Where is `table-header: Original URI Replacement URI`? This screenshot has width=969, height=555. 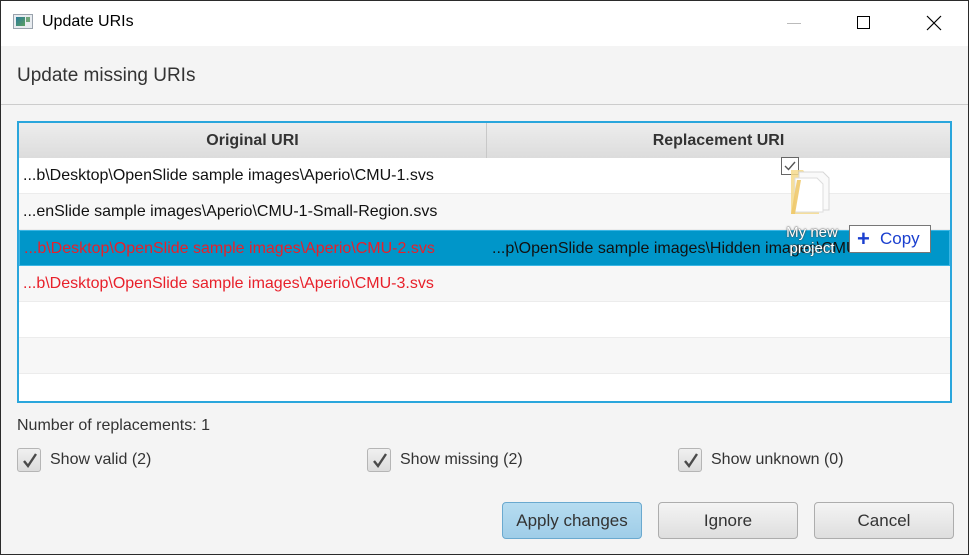
table-header: Original URI Replacement URI is located at coordinates (484, 141).